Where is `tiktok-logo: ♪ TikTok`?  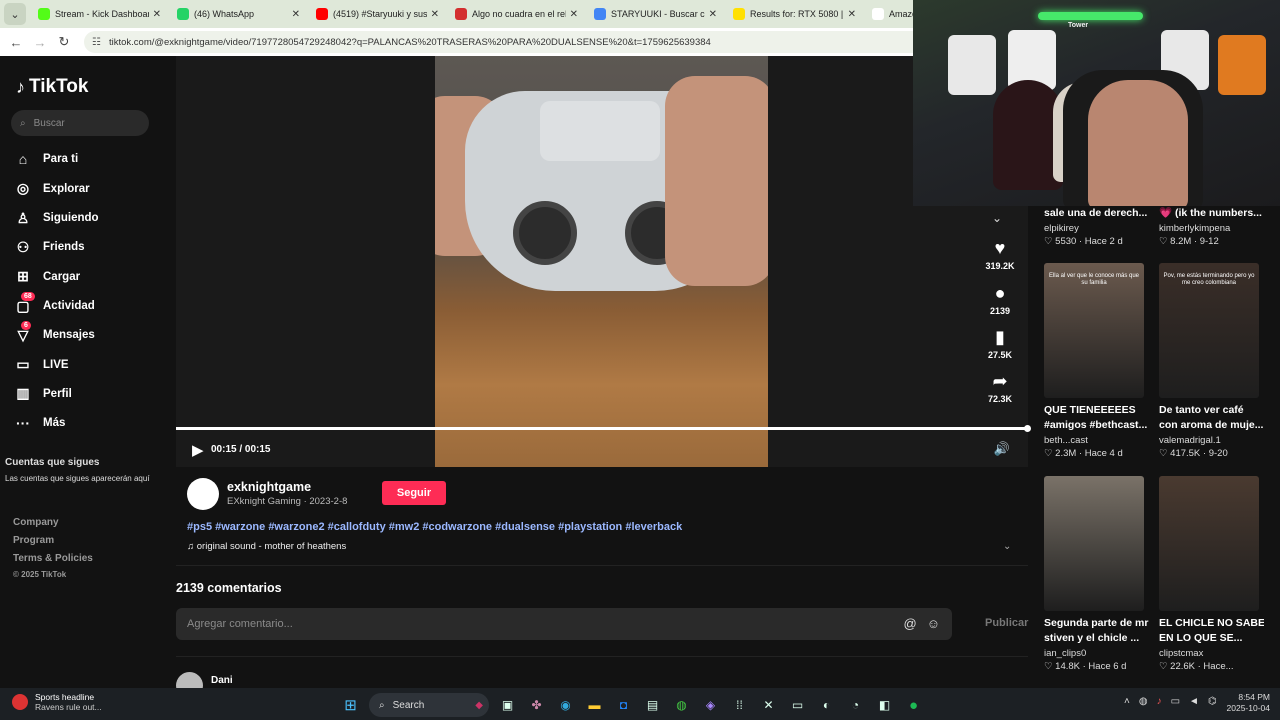
tiktok-logo: ♪ TikTok is located at coordinates (52, 87).